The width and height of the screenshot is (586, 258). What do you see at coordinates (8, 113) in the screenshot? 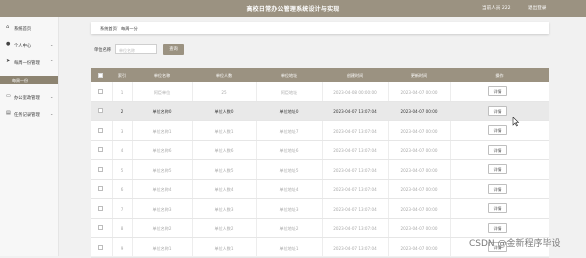
I see `document-icon: ▤` at bounding box center [8, 113].